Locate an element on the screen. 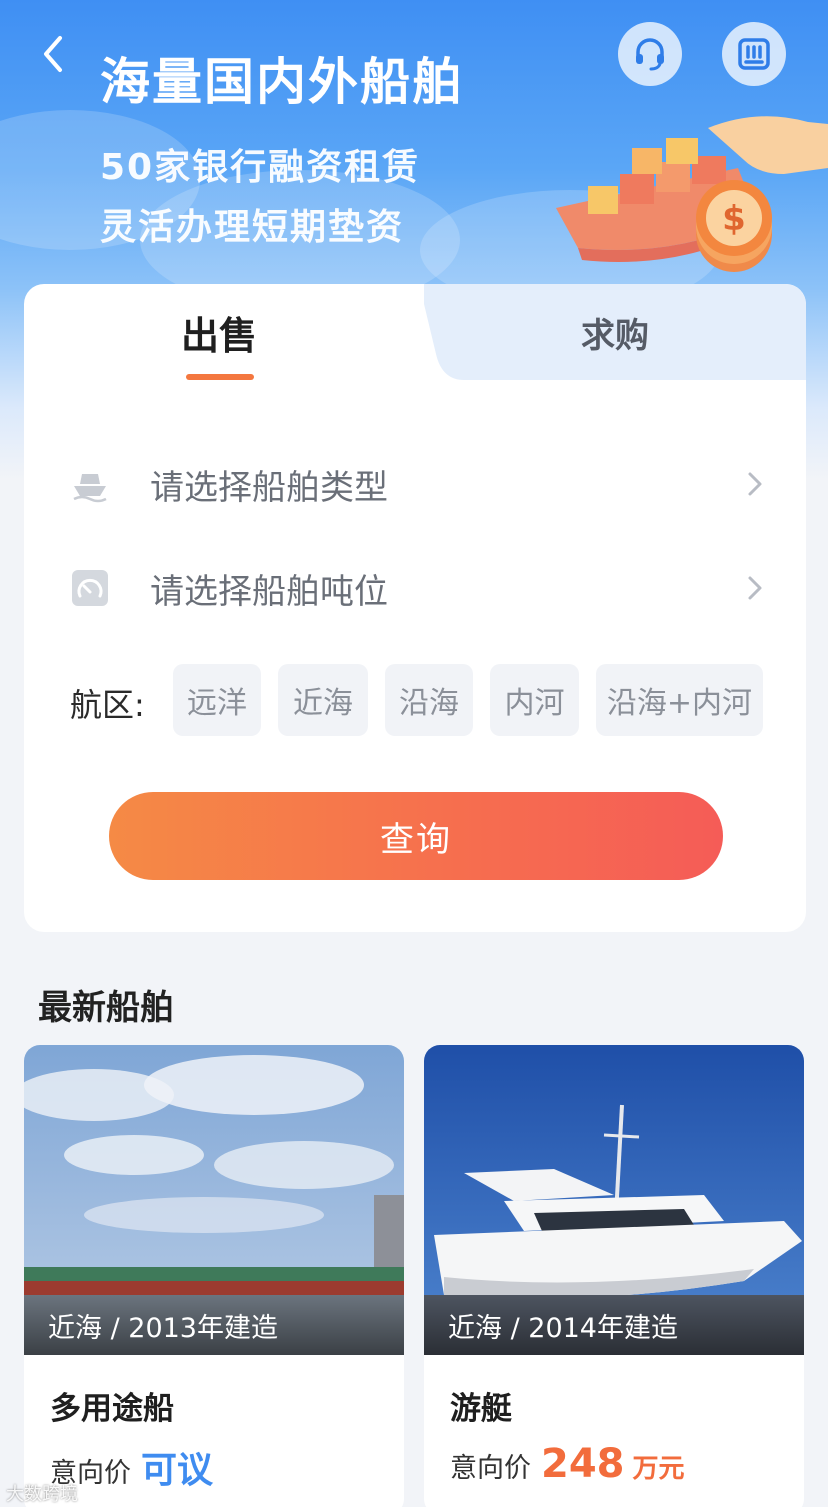 The image size is (828, 1507). page-title: 海量国内外船舶 is located at coordinates (282, 82).